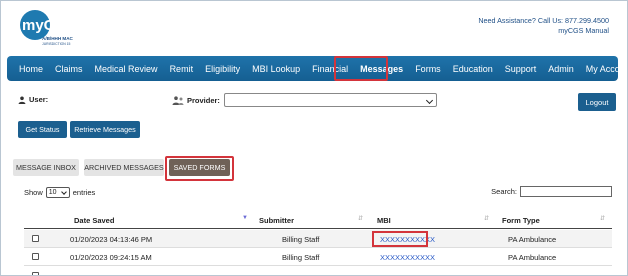  I want to click on nav-item-education: Education, so click(473, 68).